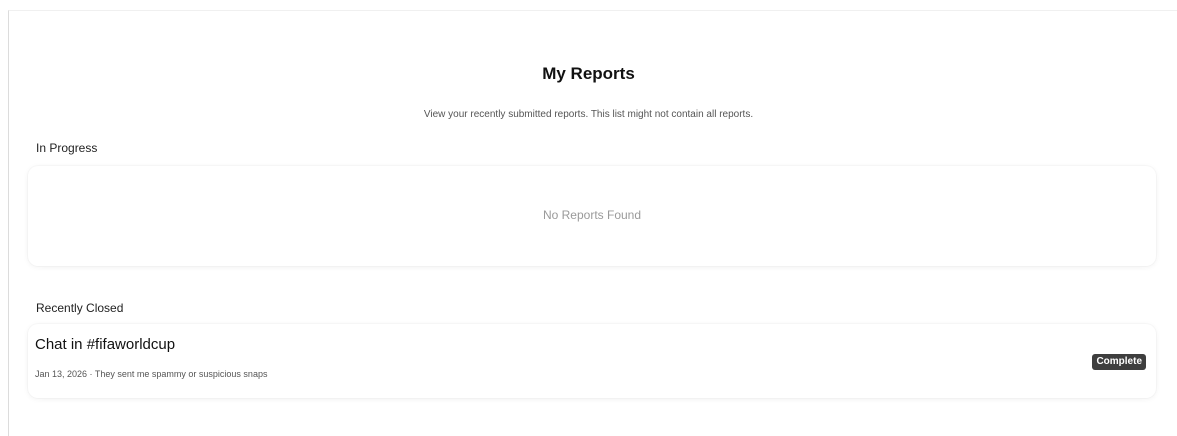  Describe the element at coordinates (67, 148) in the screenshot. I see `in-progress-heading: In Progress` at that location.